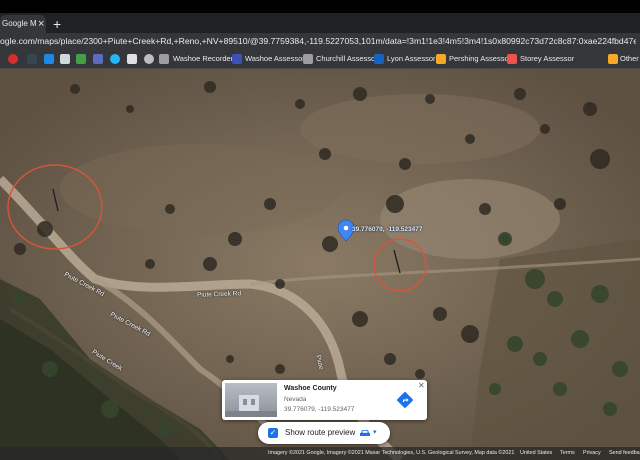 Image resolution: width=640 pixels, height=460 pixels. I want to click on place-title: Washoe County, so click(310, 388).